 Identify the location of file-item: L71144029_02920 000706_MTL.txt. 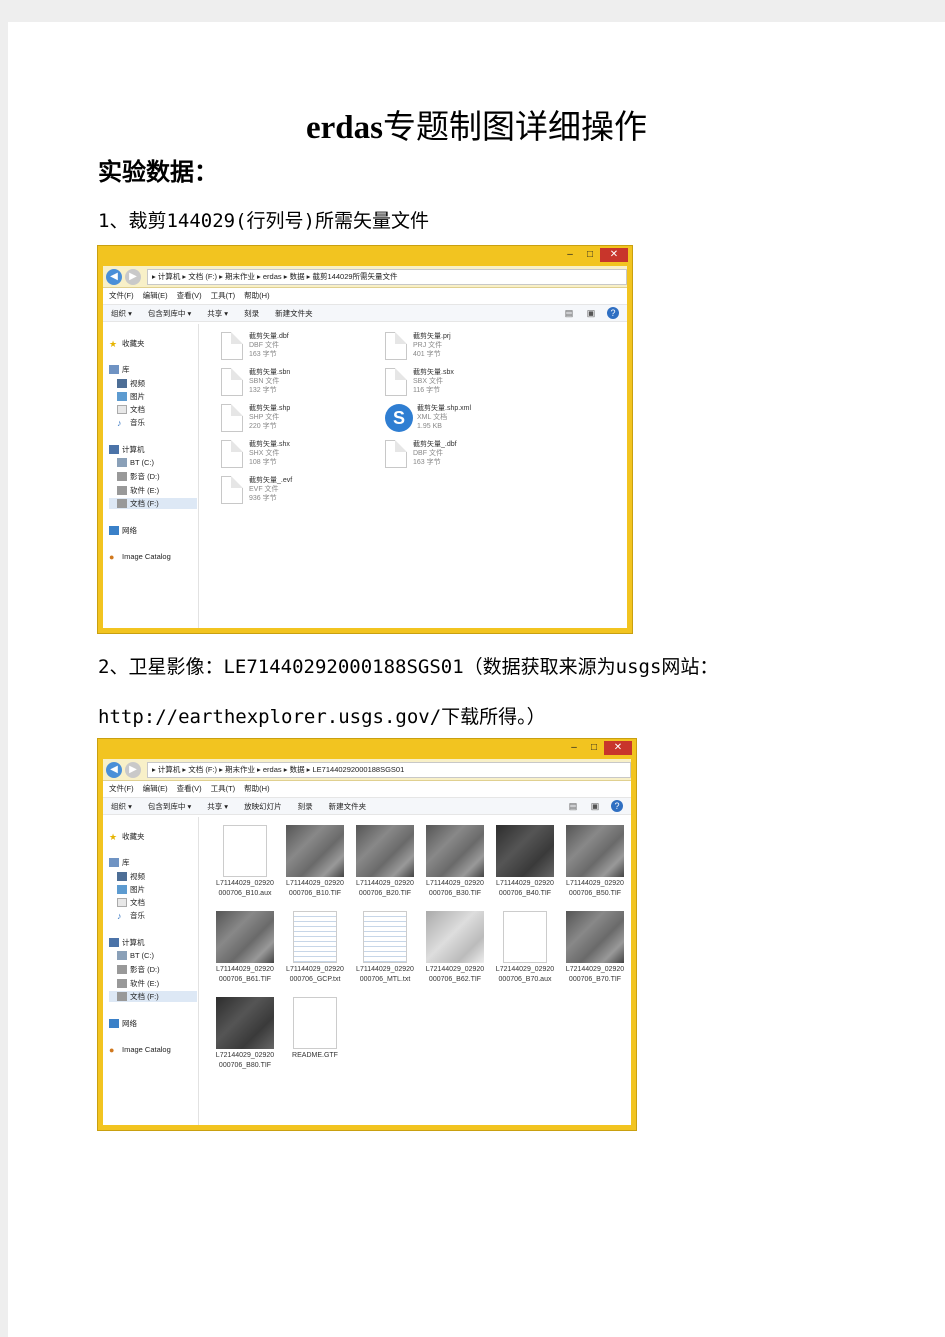
(385, 948).